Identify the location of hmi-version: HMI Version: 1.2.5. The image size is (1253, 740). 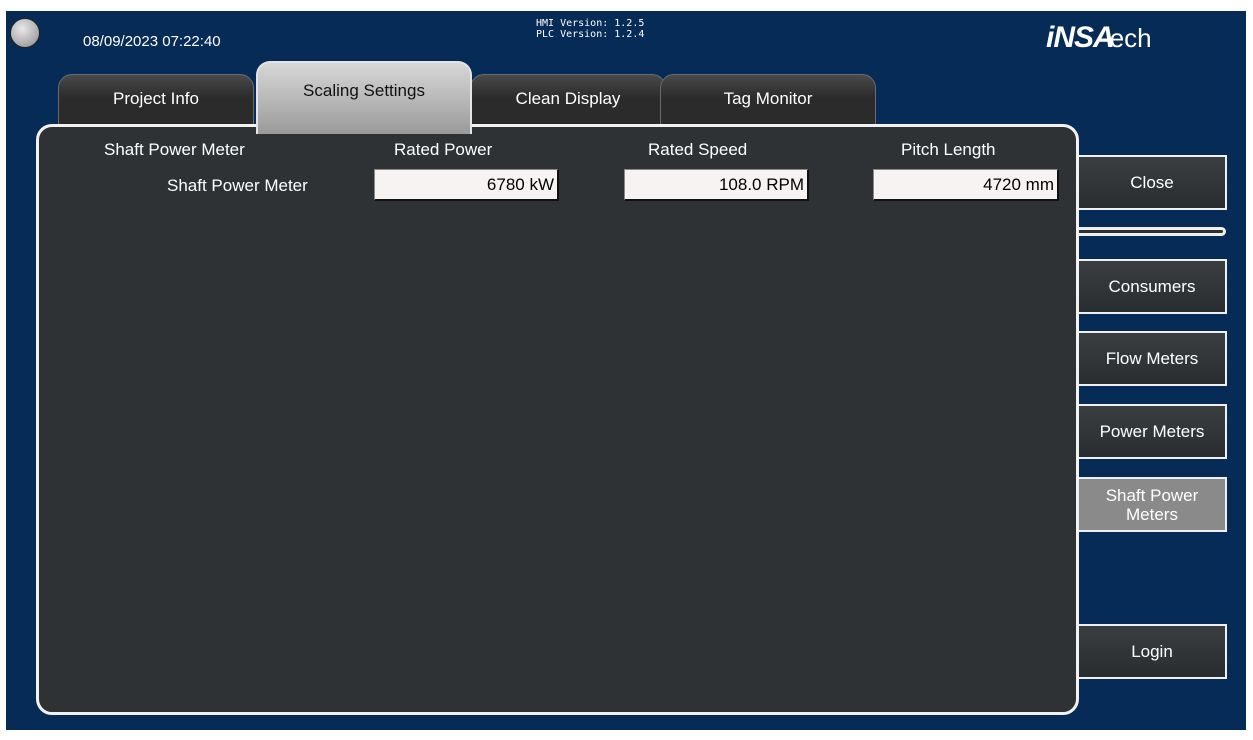
(590, 23).